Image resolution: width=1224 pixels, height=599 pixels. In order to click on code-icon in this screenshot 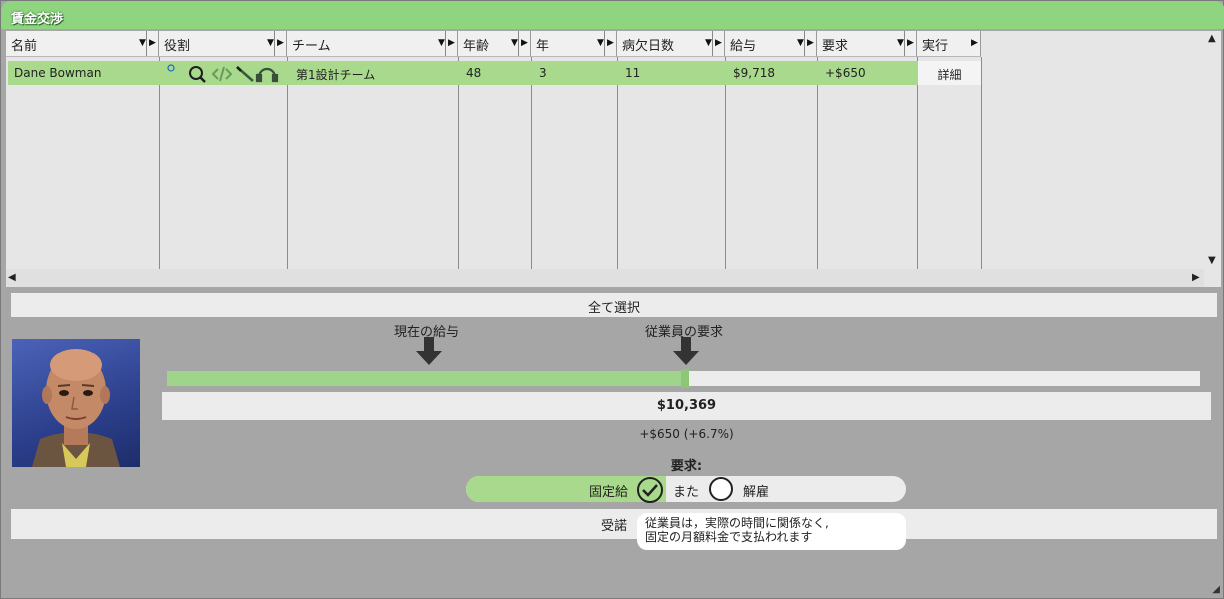, I will do `click(222, 74)`.